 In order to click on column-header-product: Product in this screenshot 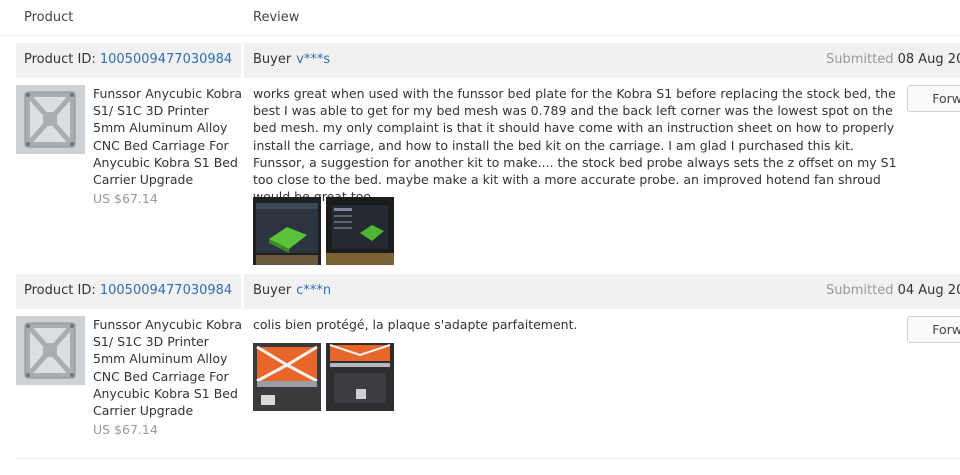, I will do `click(49, 17)`.